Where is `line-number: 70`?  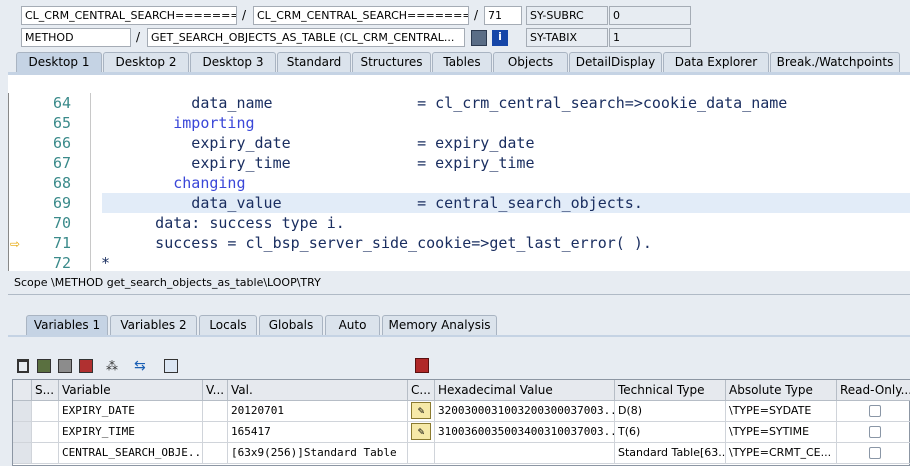 line-number: 70 is located at coordinates (61, 223).